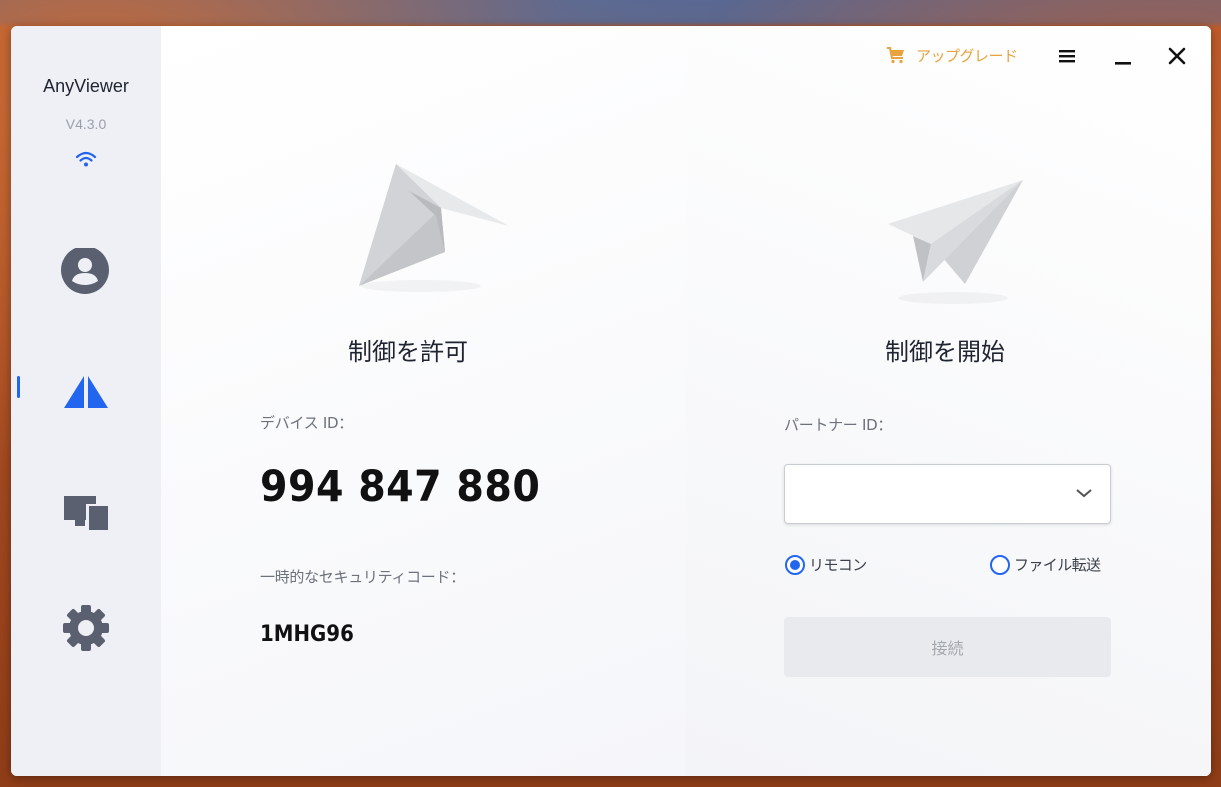 This screenshot has width=1221, height=787. Describe the element at coordinates (86, 513) in the screenshot. I see `devices-icon` at that location.